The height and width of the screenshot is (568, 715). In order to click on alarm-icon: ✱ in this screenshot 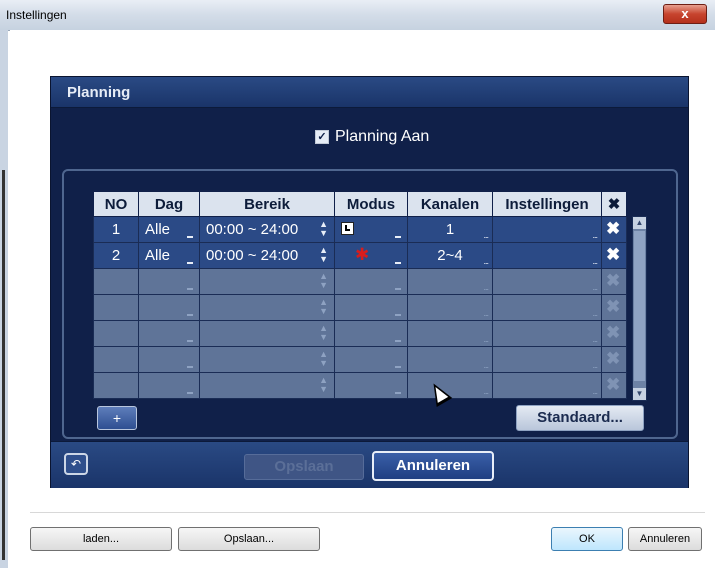, I will do `click(362, 254)`.